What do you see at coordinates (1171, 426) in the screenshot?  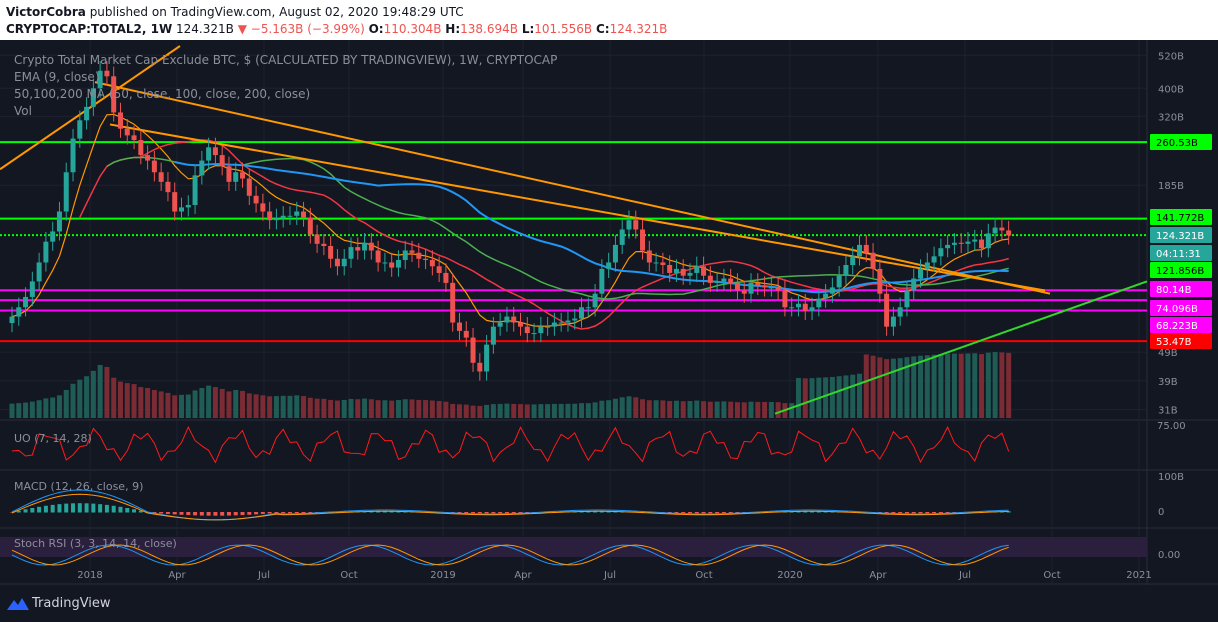 I see `uo-tick: 75.00` at bounding box center [1171, 426].